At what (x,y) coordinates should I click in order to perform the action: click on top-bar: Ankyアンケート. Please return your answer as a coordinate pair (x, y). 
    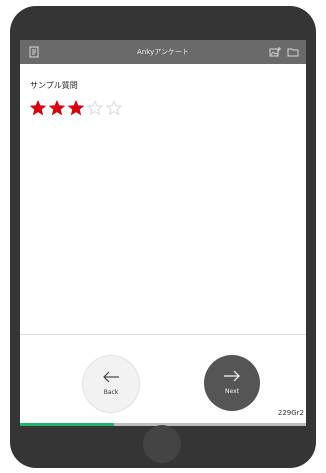
    Looking at the image, I should click on (163, 52).